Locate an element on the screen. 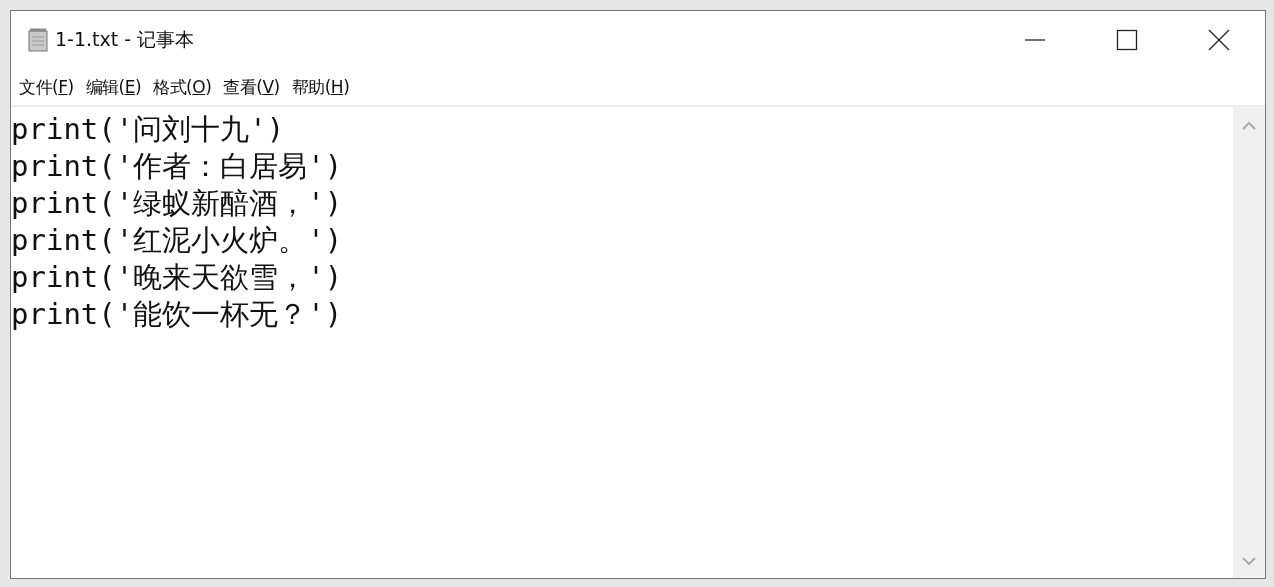 The image size is (1274, 587). code-line: print('绿蚁新醅酒，') is located at coordinates (177, 203).